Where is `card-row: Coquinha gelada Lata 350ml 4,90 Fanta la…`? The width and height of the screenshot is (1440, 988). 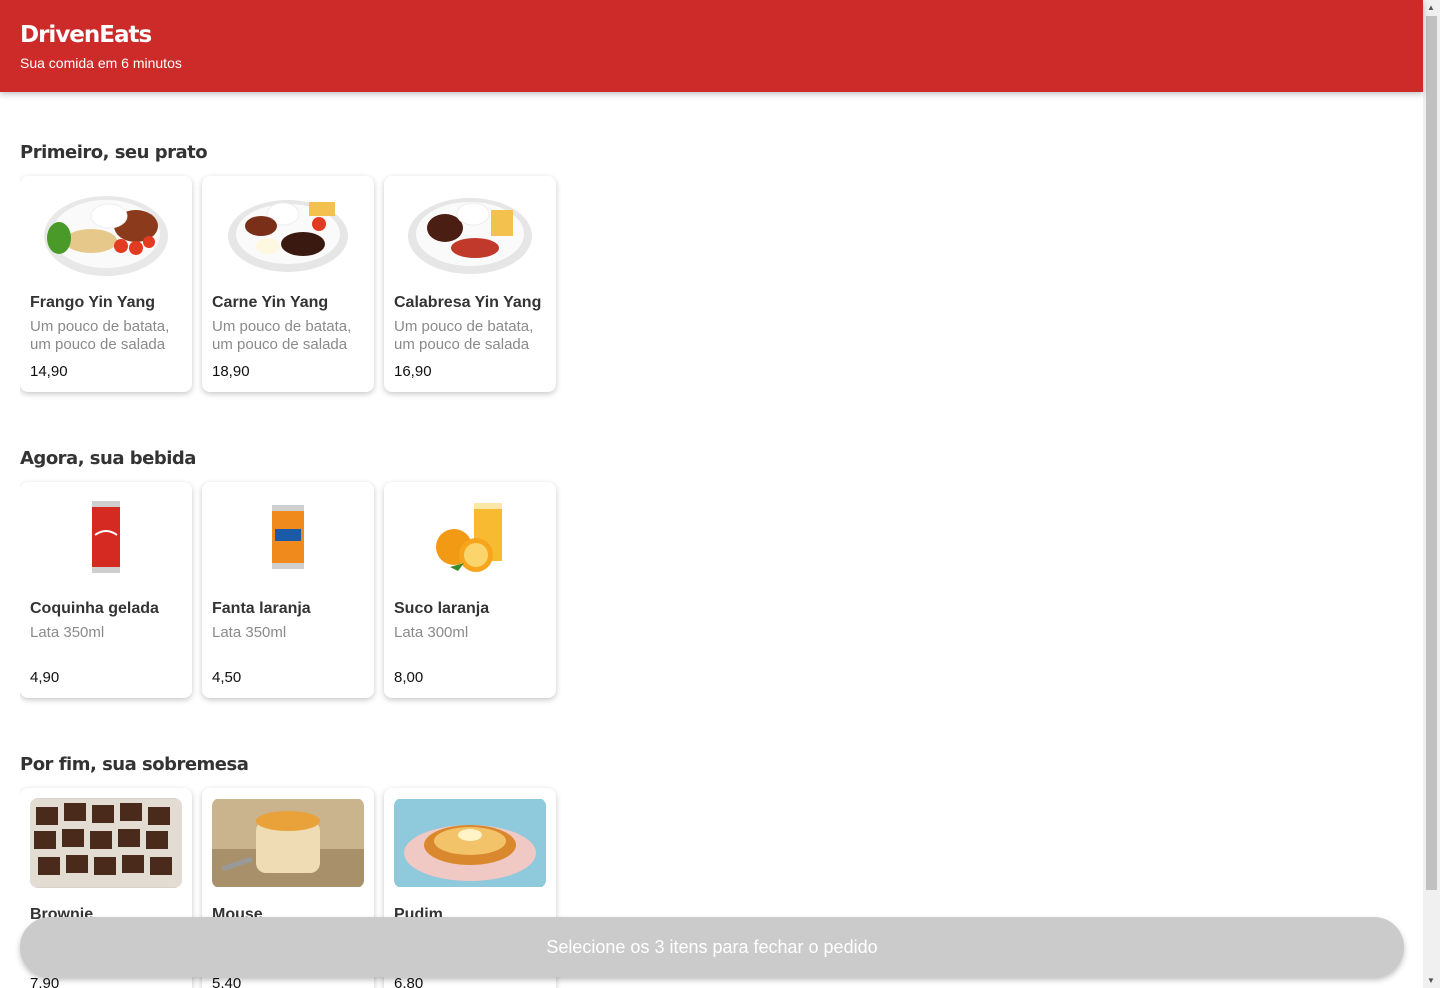
card-row: Coquinha gelada Lata 350ml 4,90 Fanta la… is located at coordinates (288, 590).